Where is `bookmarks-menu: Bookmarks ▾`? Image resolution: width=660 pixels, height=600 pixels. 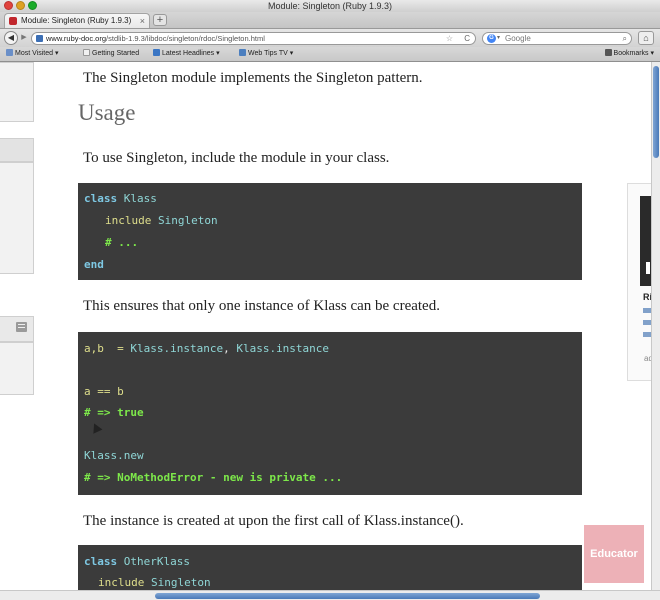
bookmarks-menu: Bookmarks ▾ is located at coordinates (629, 54).